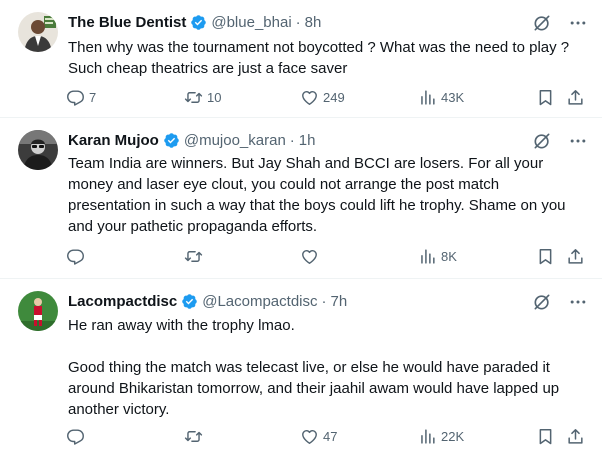 The image size is (602, 453). I want to click on author-name: Karan Mujoo, so click(113, 140).